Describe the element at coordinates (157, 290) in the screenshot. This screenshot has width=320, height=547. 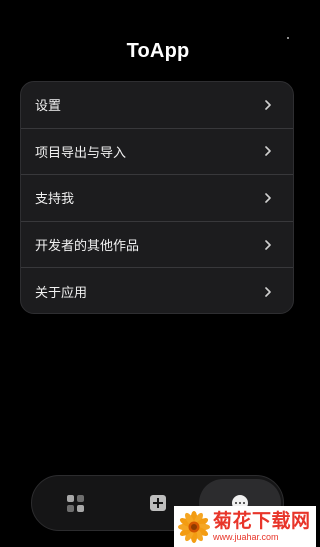
I see `menu-item-about: 关于应用` at that location.